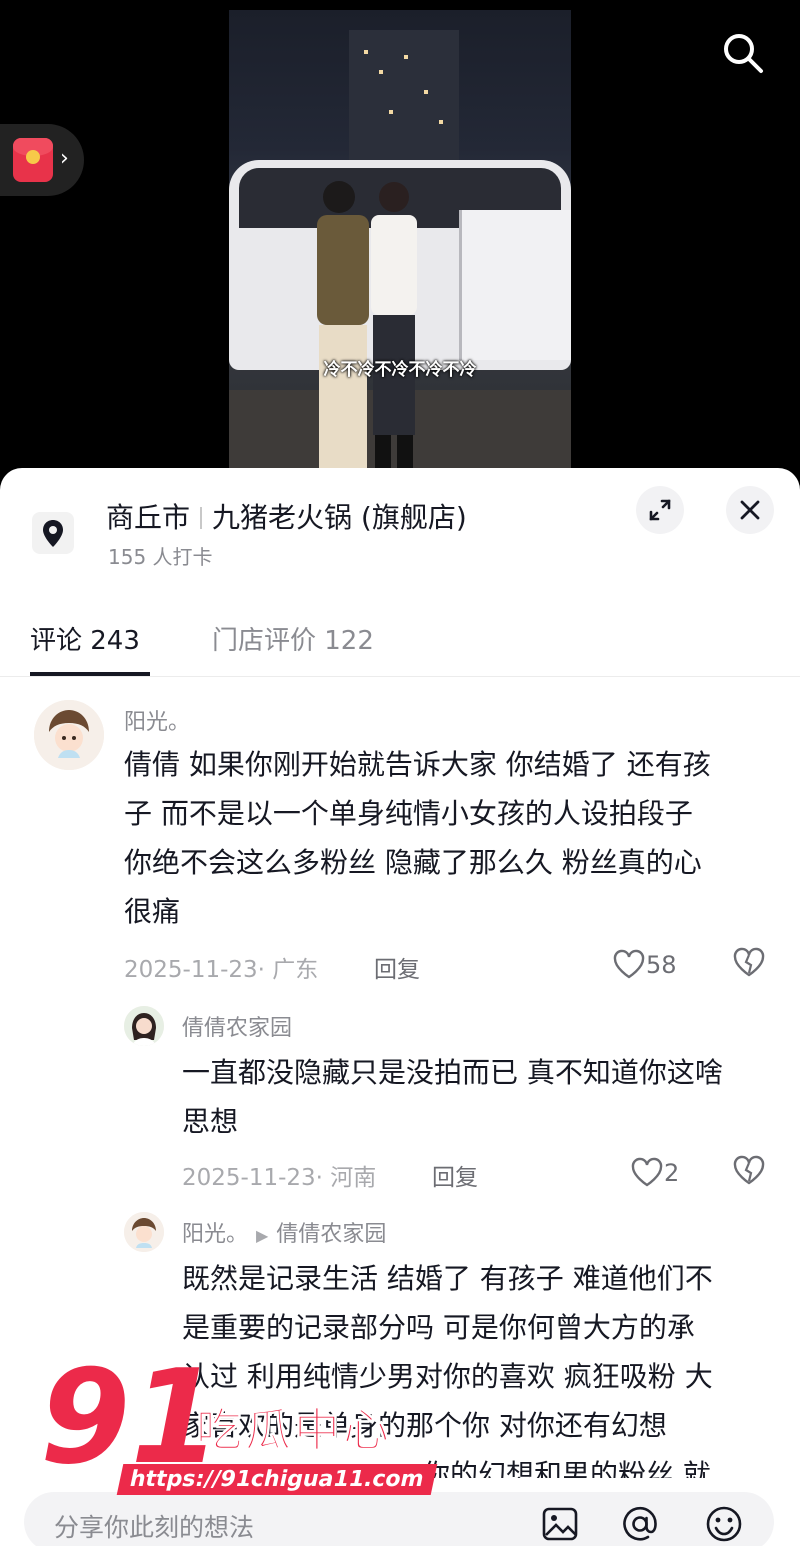 The image size is (800, 1546). What do you see at coordinates (237, 1026) in the screenshot?
I see `comment-author: 倩倩农家园` at bounding box center [237, 1026].